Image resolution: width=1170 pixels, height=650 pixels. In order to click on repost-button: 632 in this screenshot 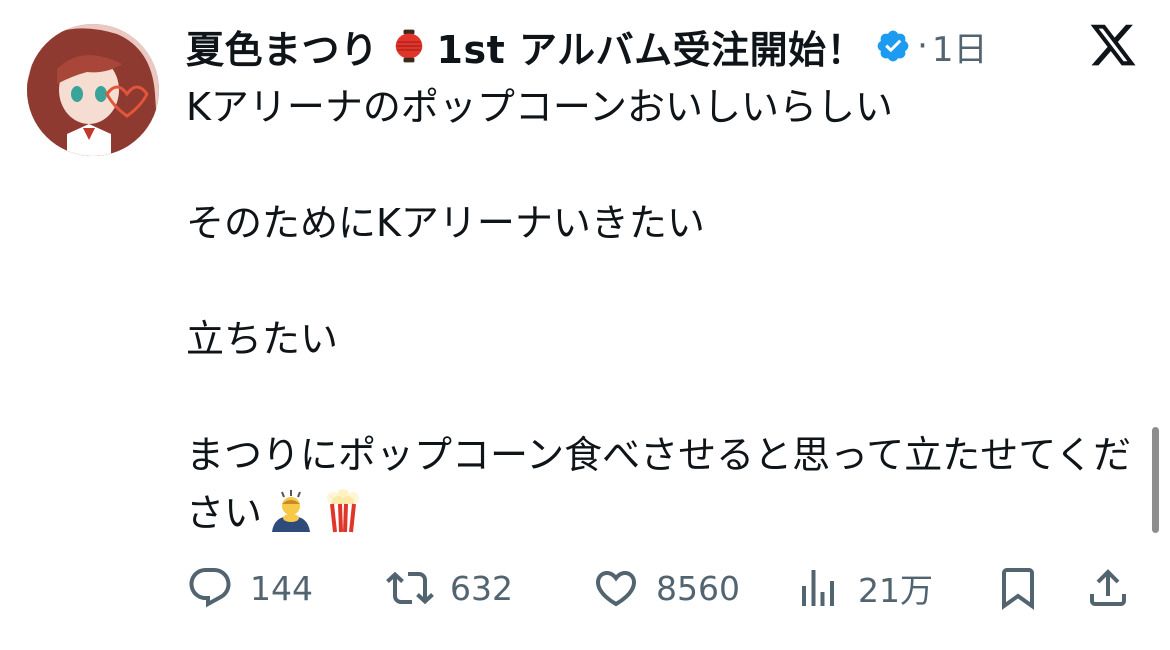, I will do `click(449, 588)`.